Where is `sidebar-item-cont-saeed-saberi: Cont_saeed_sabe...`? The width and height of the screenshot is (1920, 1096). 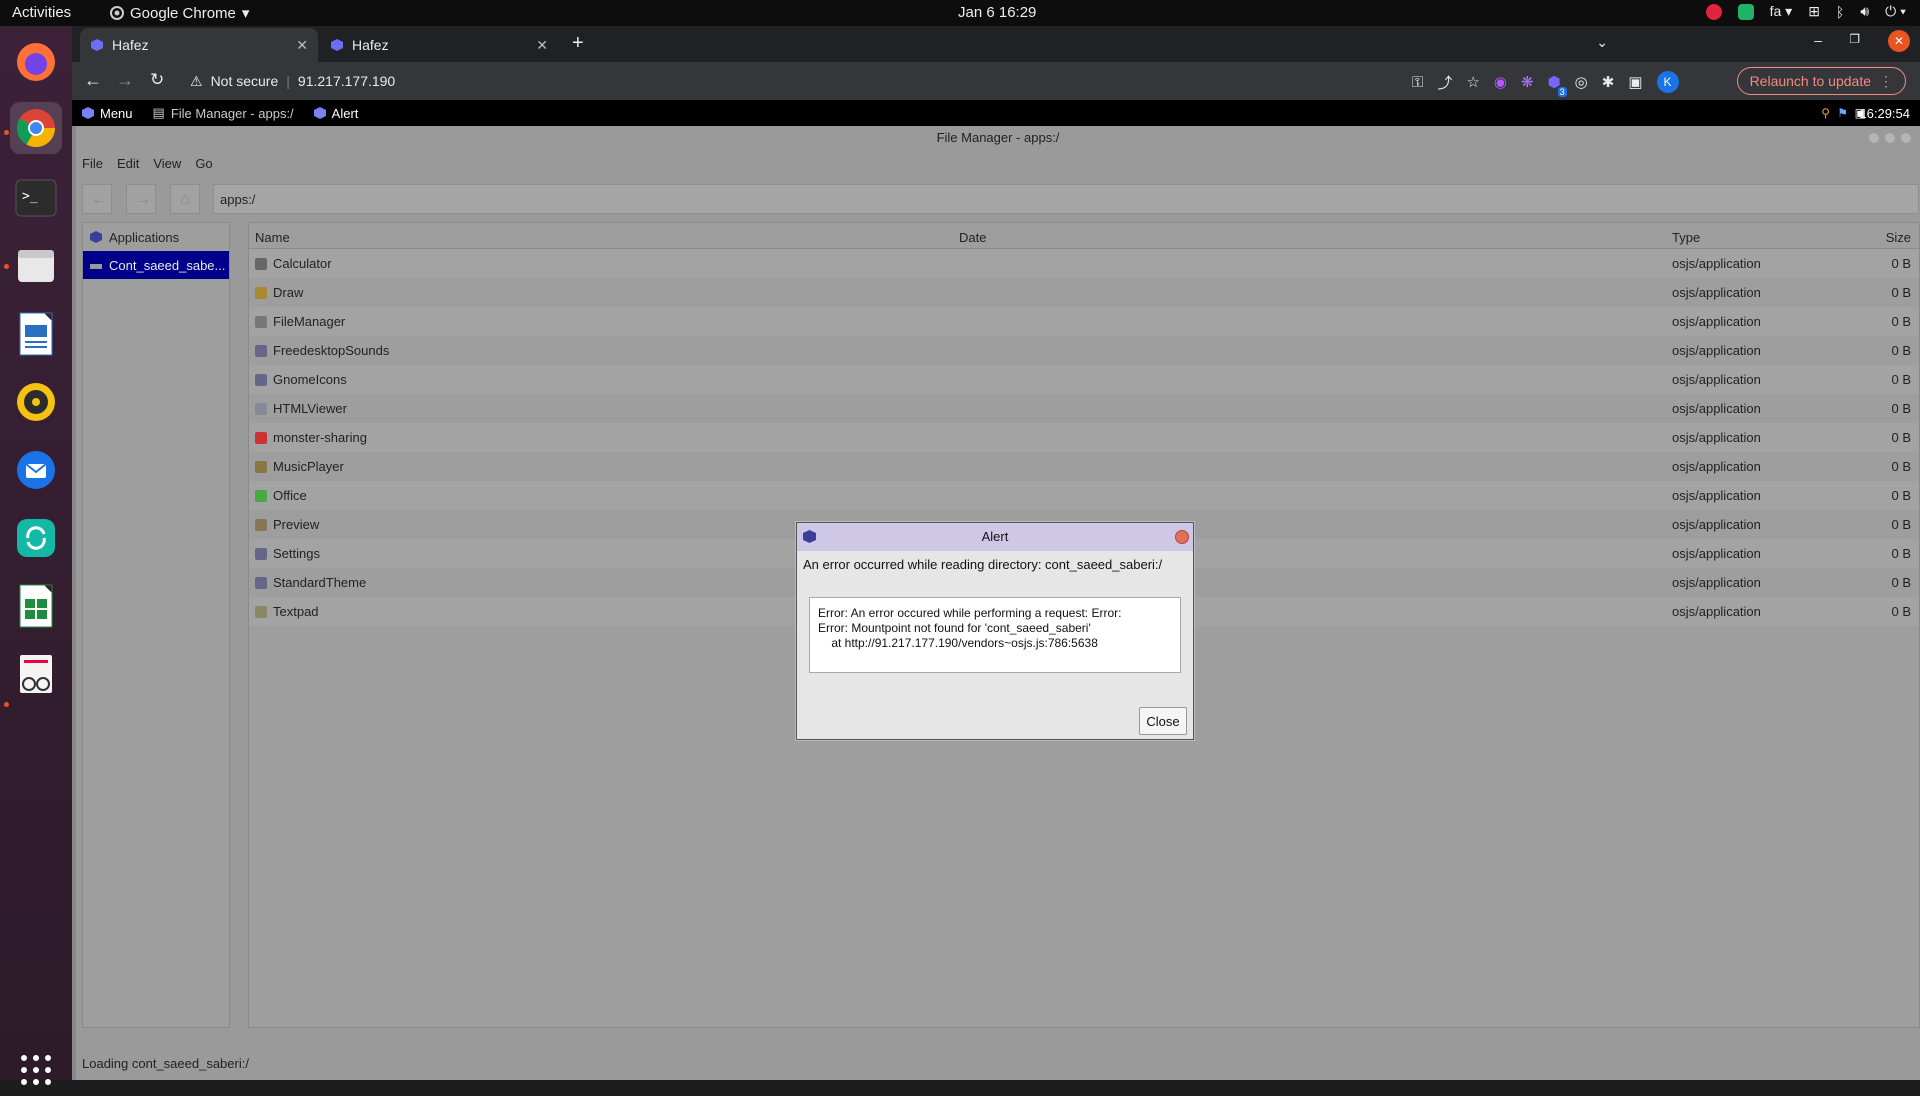
sidebar-item-cont-saeed-saberi: Cont_saeed_sabe... is located at coordinates (156, 265).